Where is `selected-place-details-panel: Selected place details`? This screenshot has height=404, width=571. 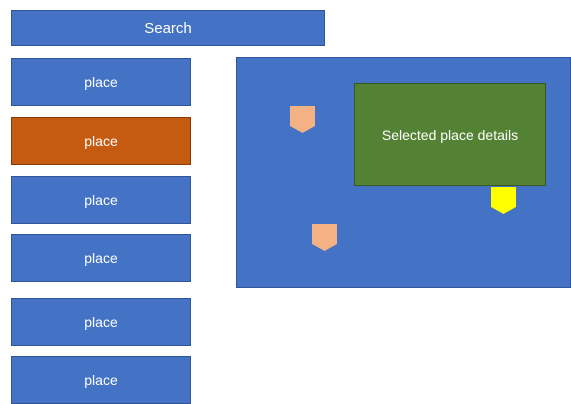 selected-place-details-panel: Selected place details is located at coordinates (450, 134).